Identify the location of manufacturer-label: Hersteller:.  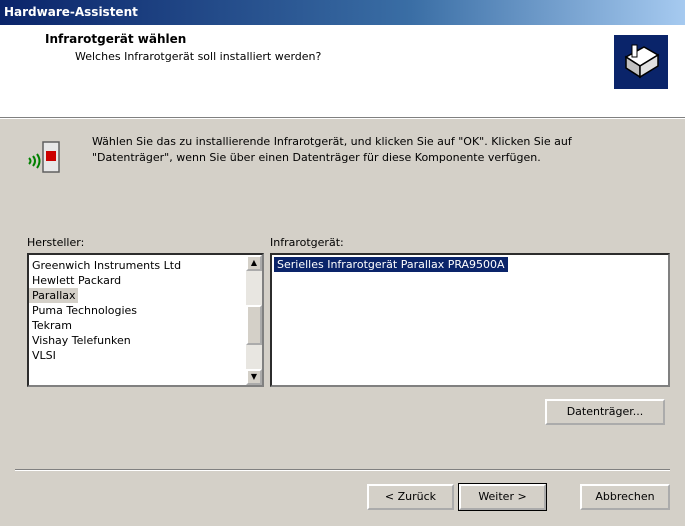
(56, 242).